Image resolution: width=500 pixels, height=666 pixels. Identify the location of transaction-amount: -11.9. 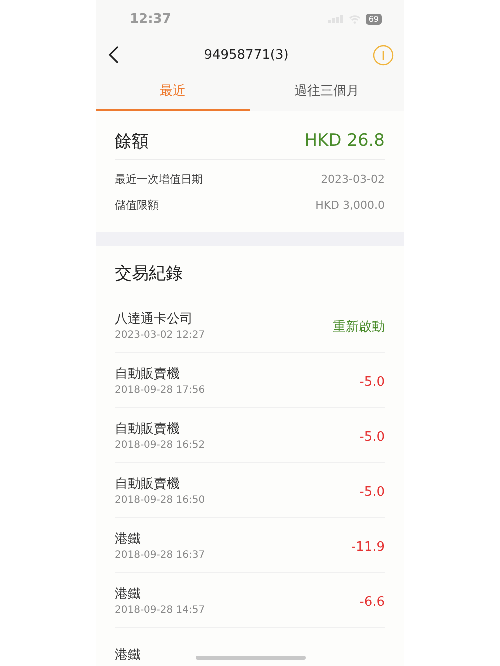
(368, 546).